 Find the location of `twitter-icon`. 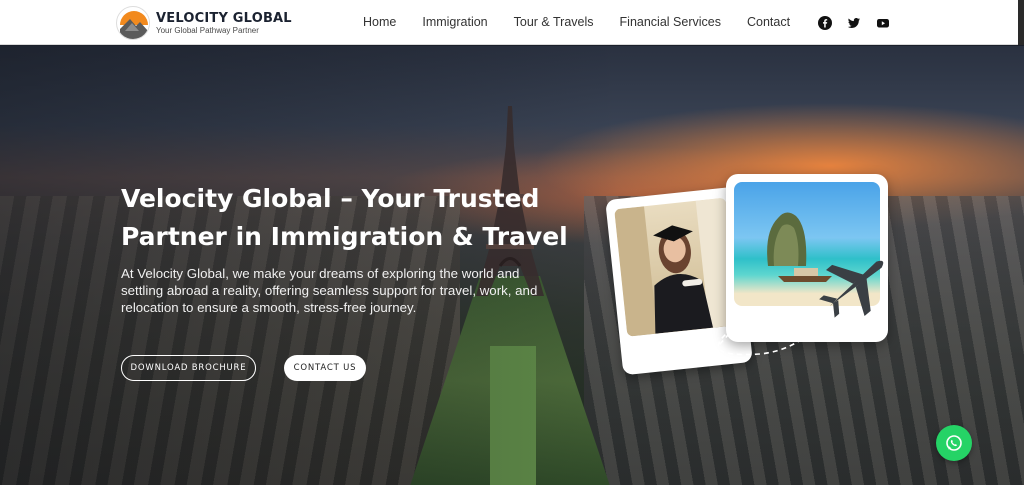

twitter-icon is located at coordinates (854, 23).